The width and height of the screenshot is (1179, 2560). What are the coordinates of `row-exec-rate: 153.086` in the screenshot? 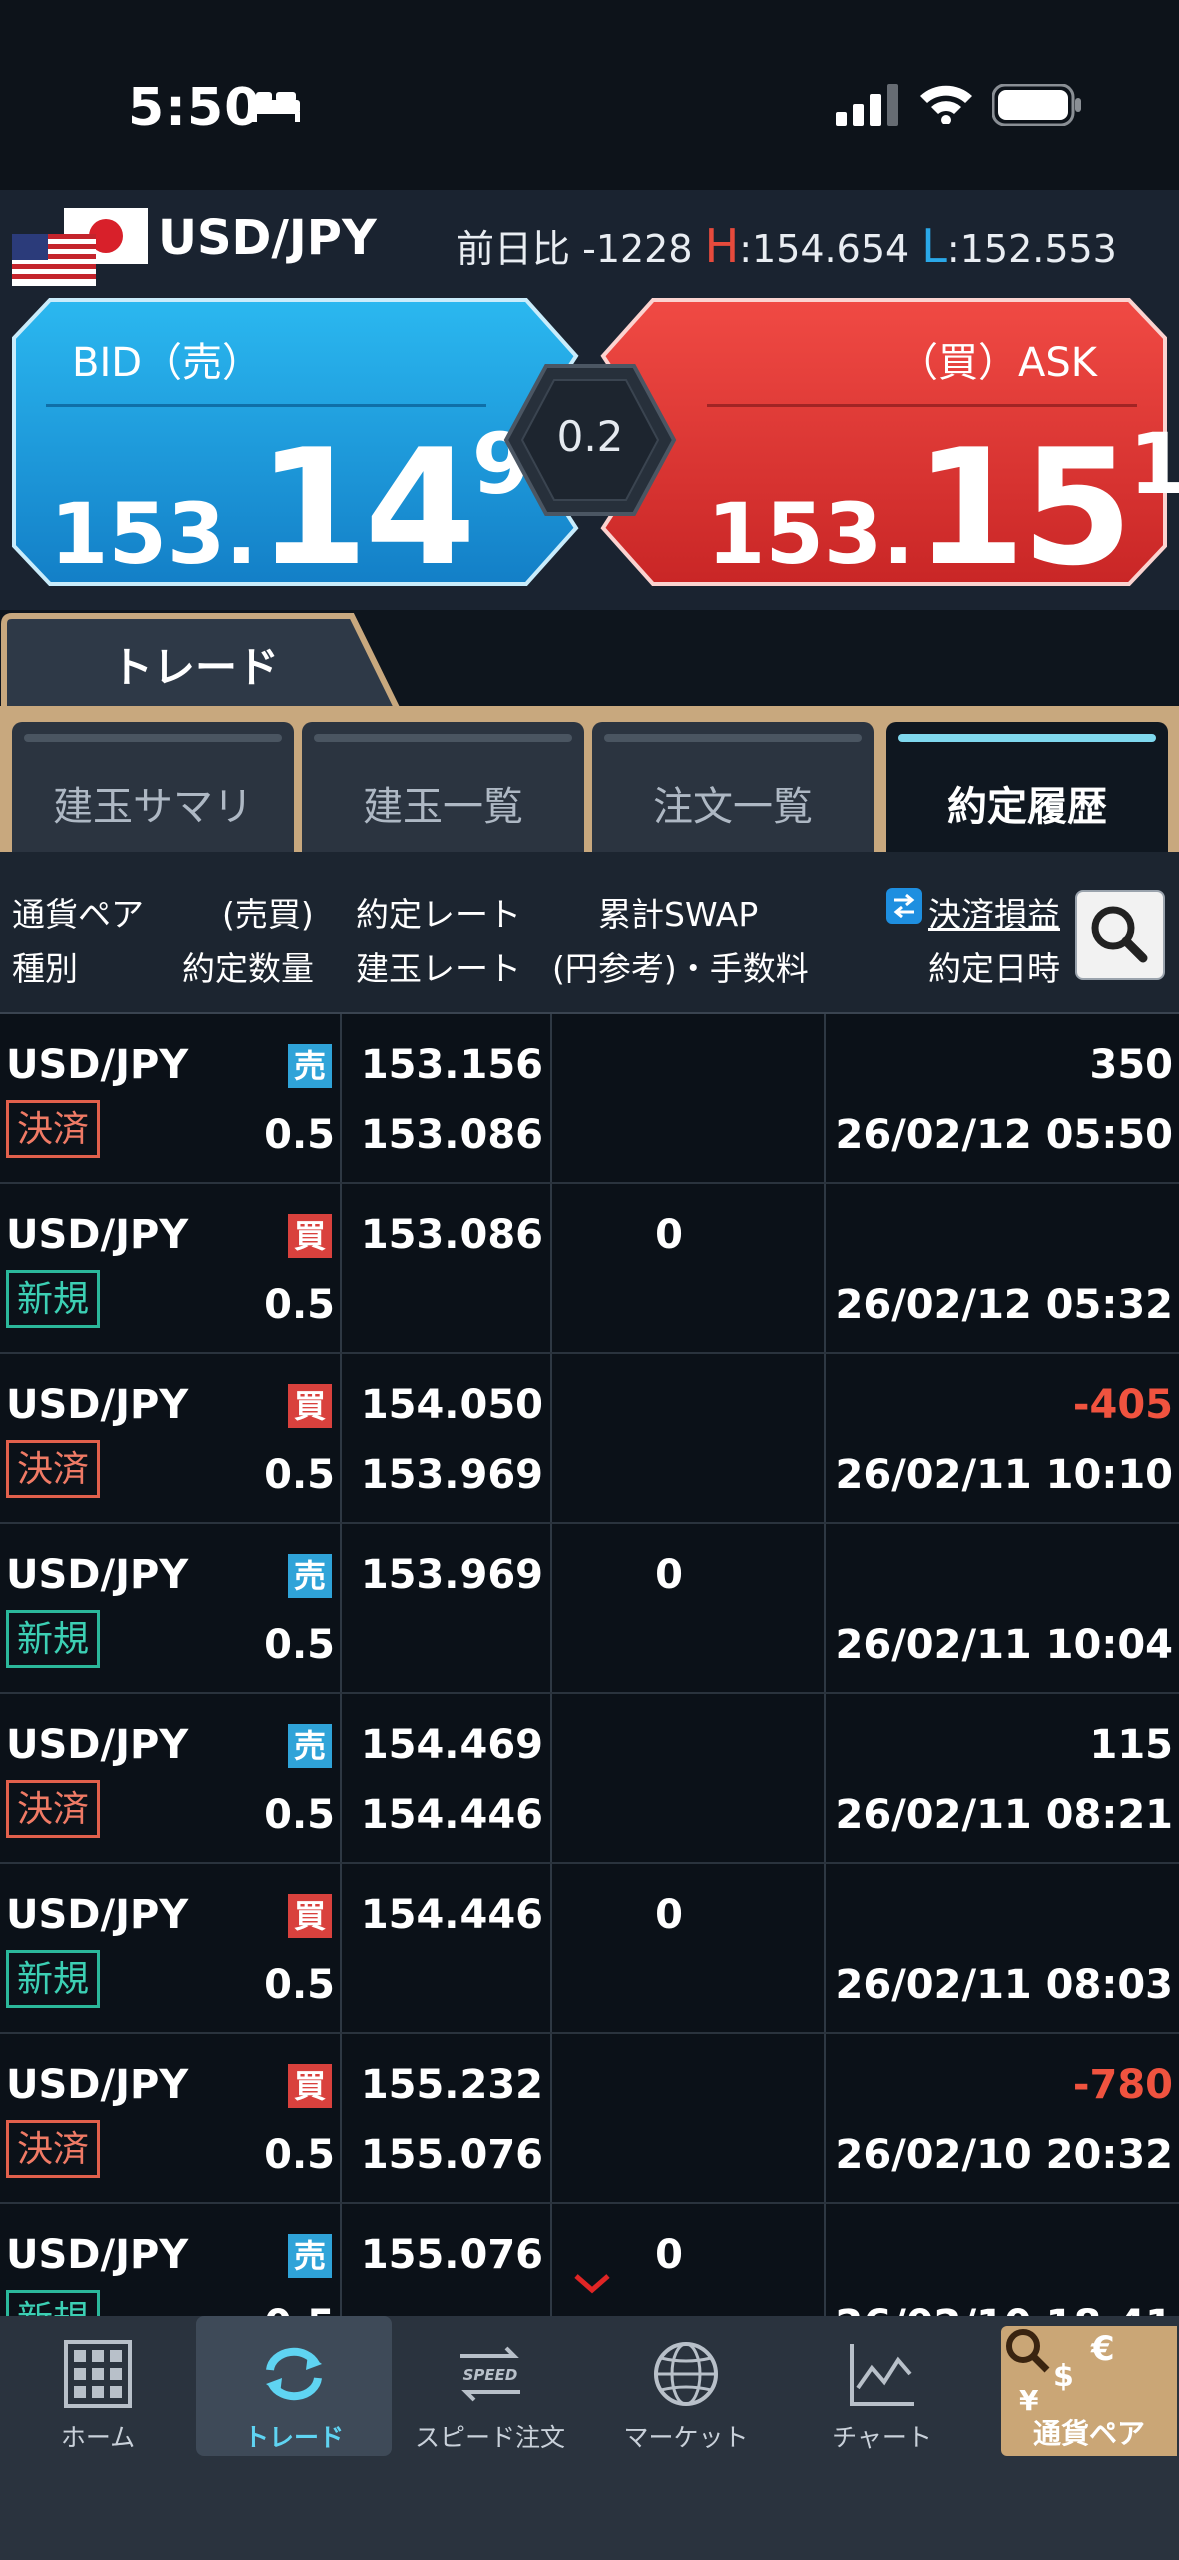 It's located at (451, 1235).